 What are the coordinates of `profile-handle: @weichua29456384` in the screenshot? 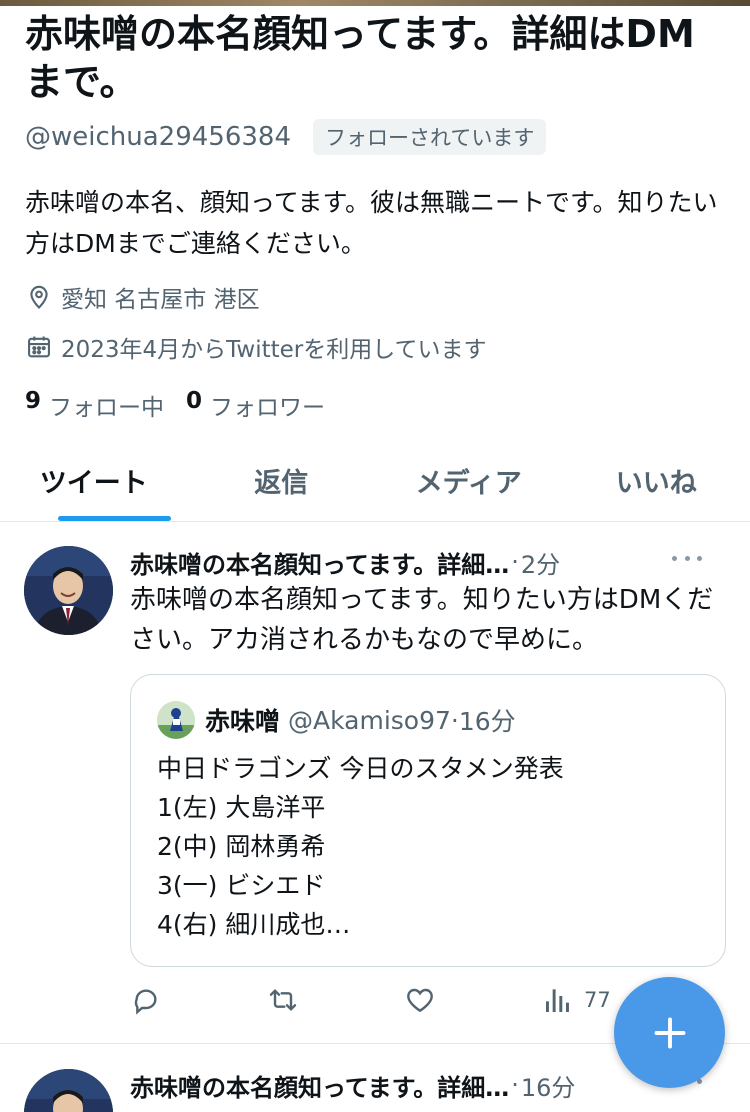 It's located at (158, 137).